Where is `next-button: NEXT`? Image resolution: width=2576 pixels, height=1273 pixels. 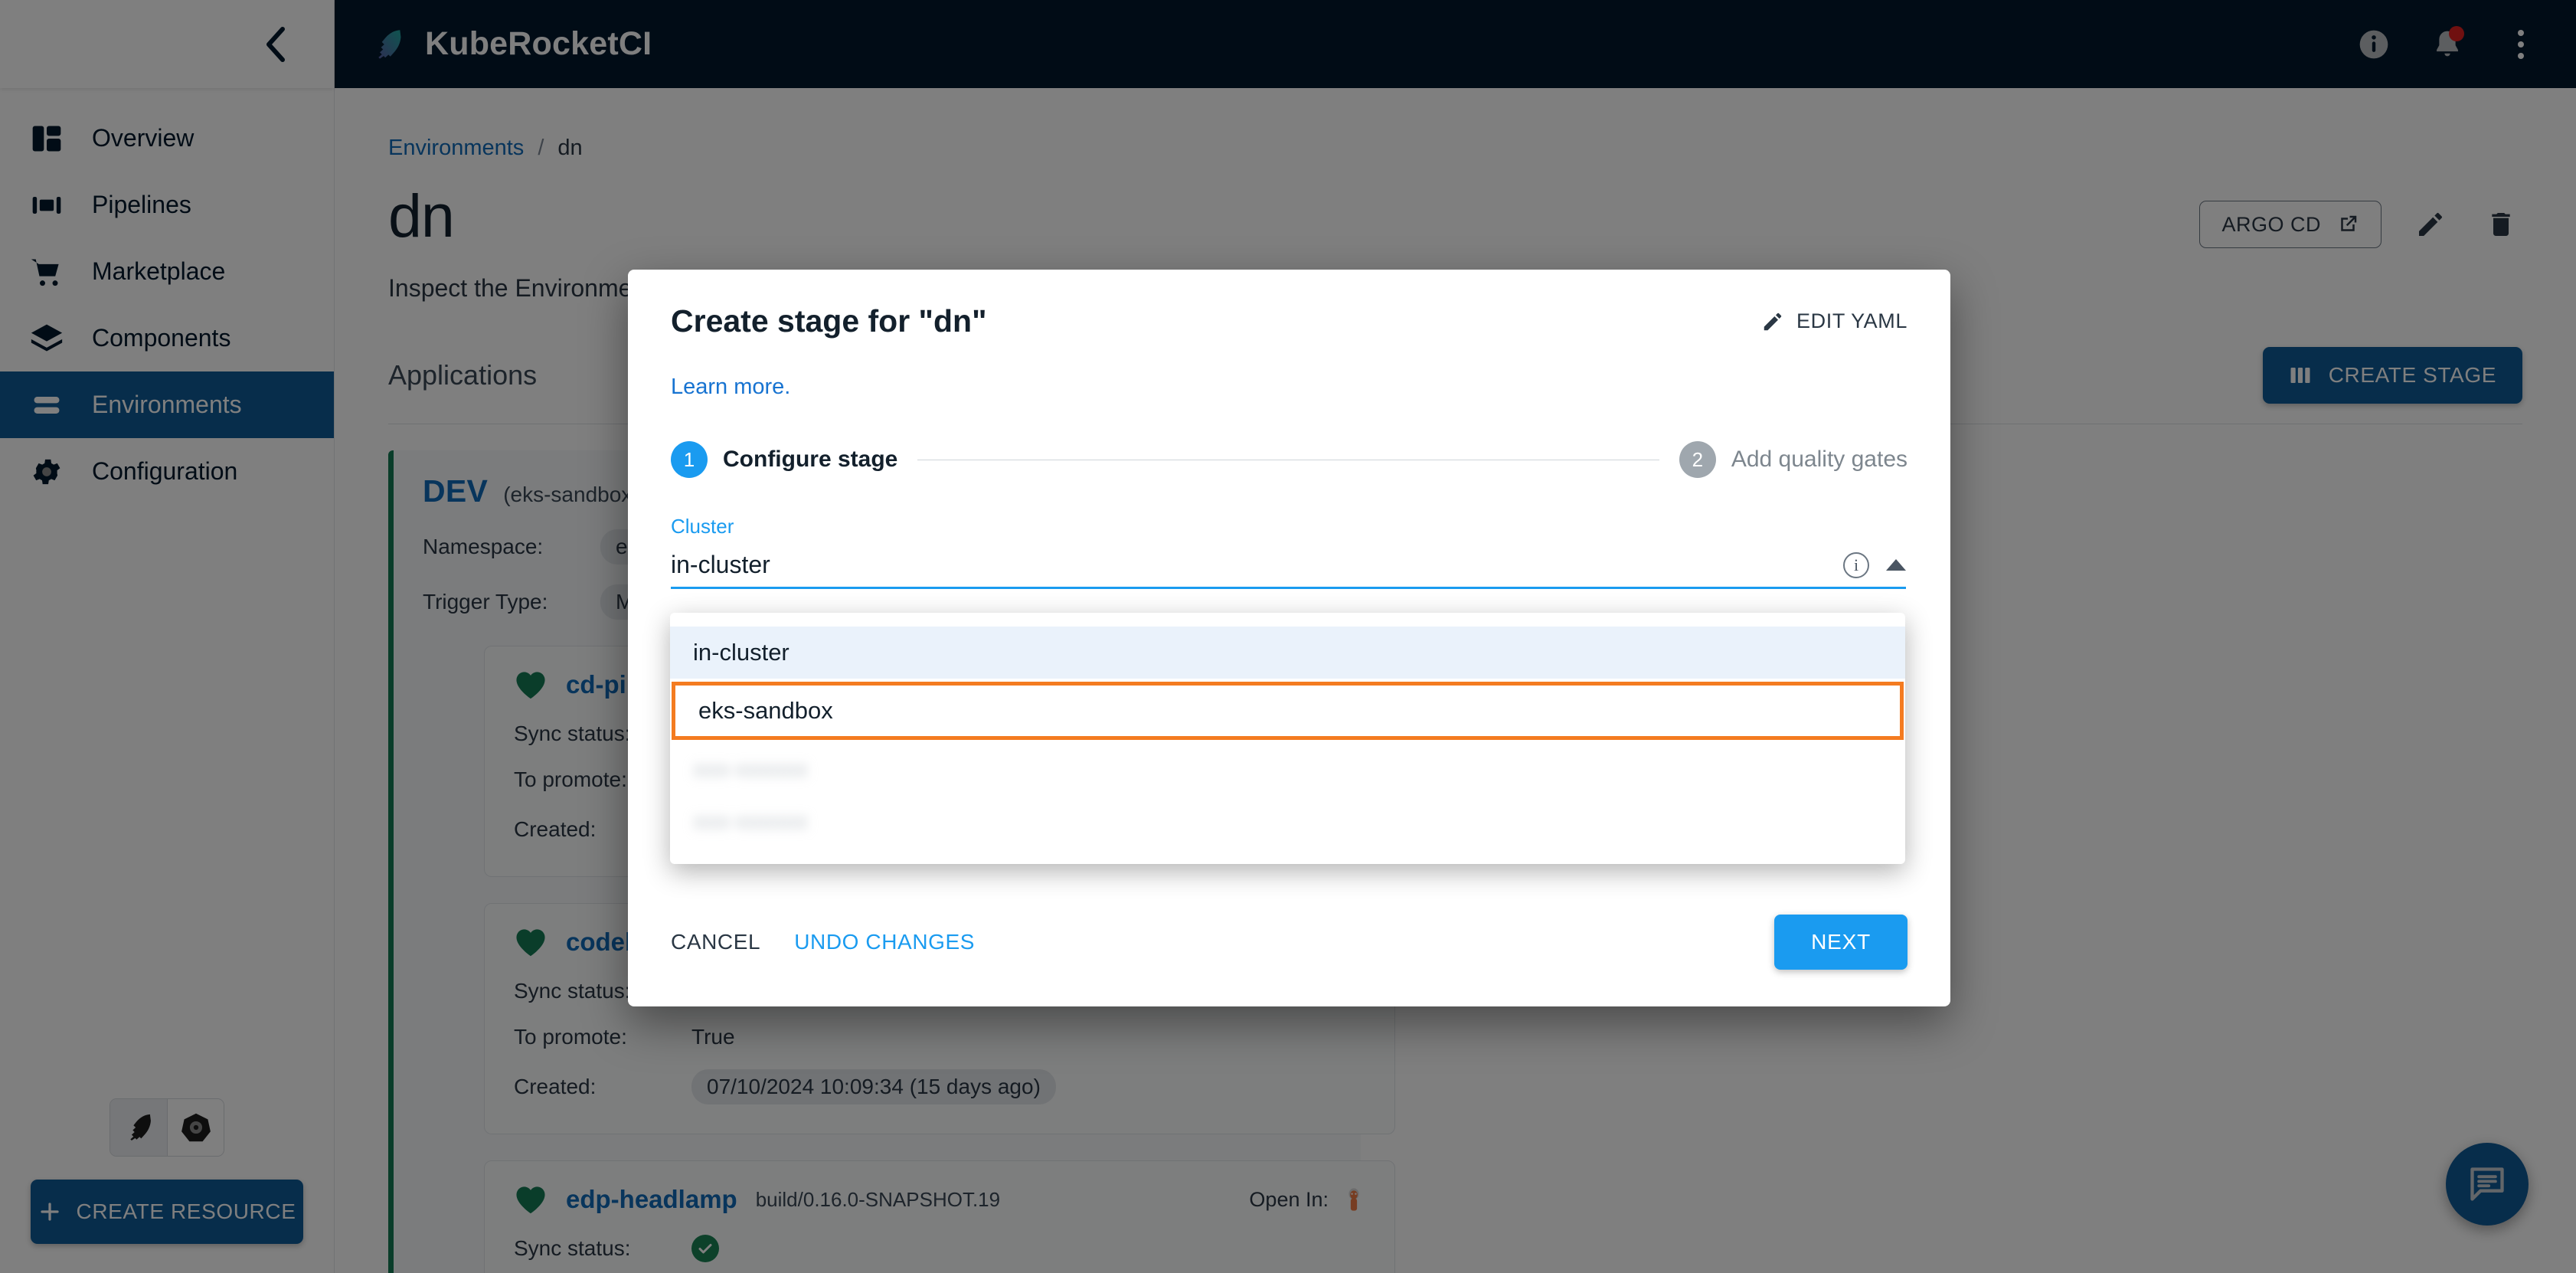
next-button: NEXT is located at coordinates (1840, 943).